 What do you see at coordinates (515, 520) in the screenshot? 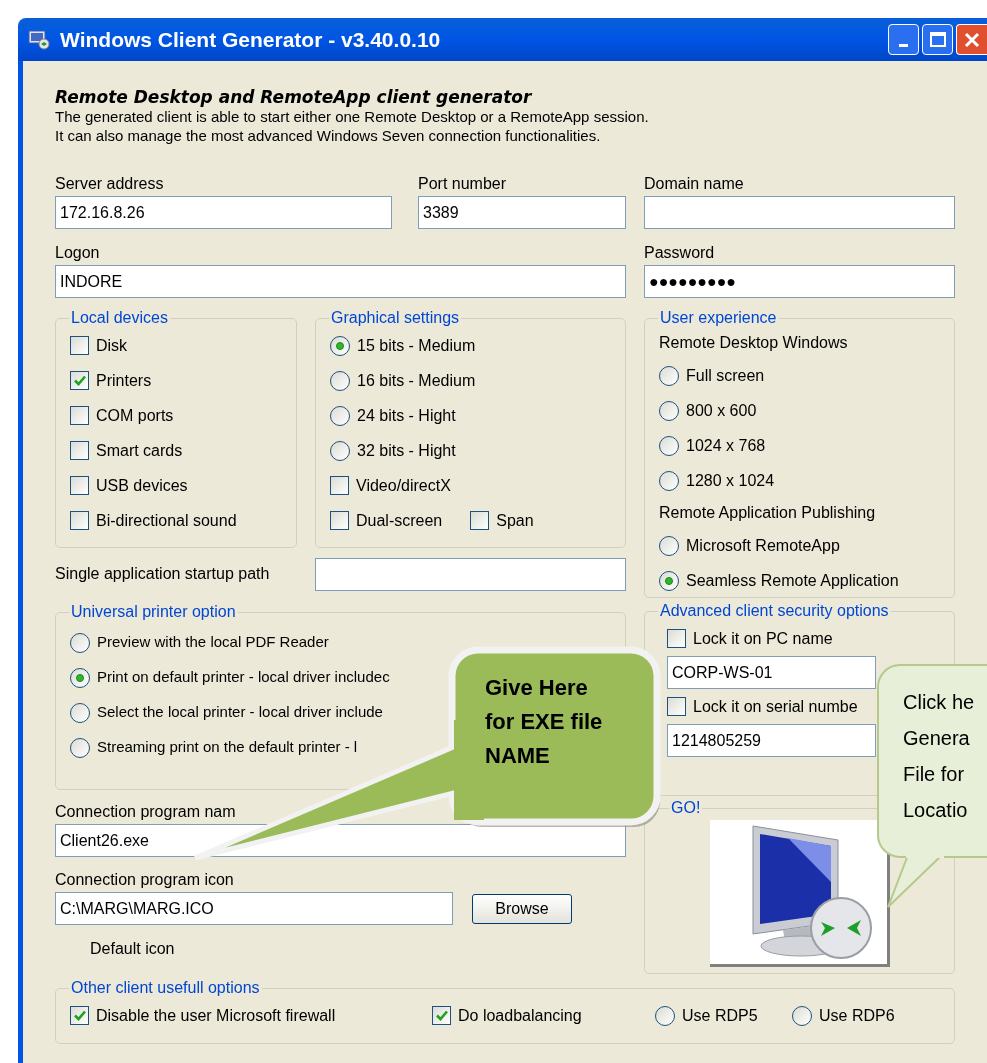
I see `checkbox-label: Span` at bounding box center [515, 520].